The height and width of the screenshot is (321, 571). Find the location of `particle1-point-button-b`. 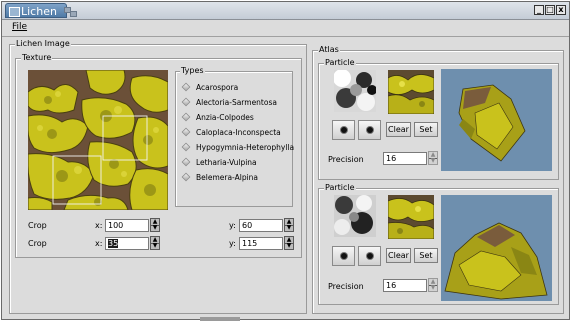

particle1-point-button-b is located at coordinates (369, 130).